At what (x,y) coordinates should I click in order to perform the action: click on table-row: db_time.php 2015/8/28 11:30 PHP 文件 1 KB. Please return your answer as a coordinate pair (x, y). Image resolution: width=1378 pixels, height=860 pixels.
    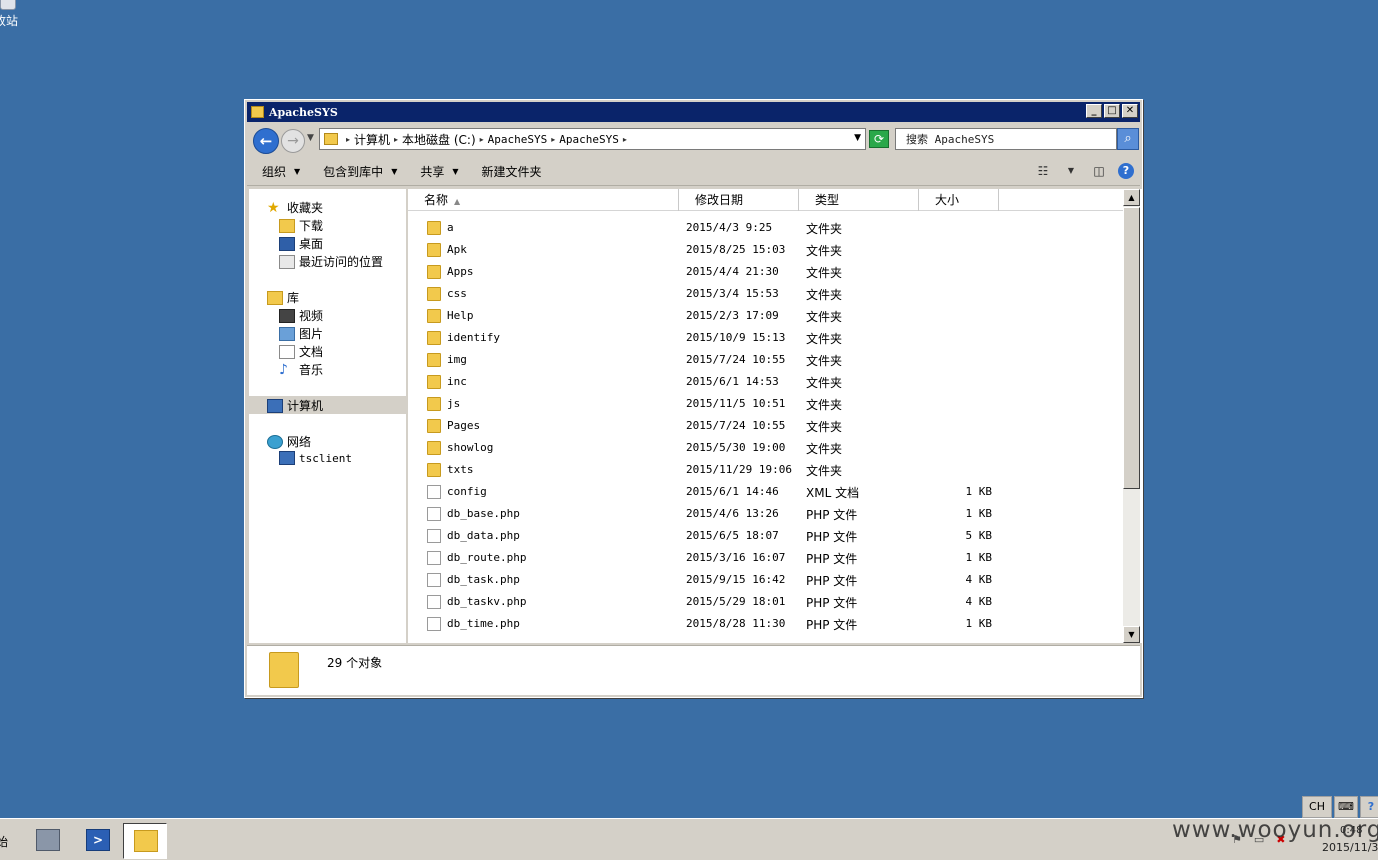
    Looking at the image, I should click on (766, 624).